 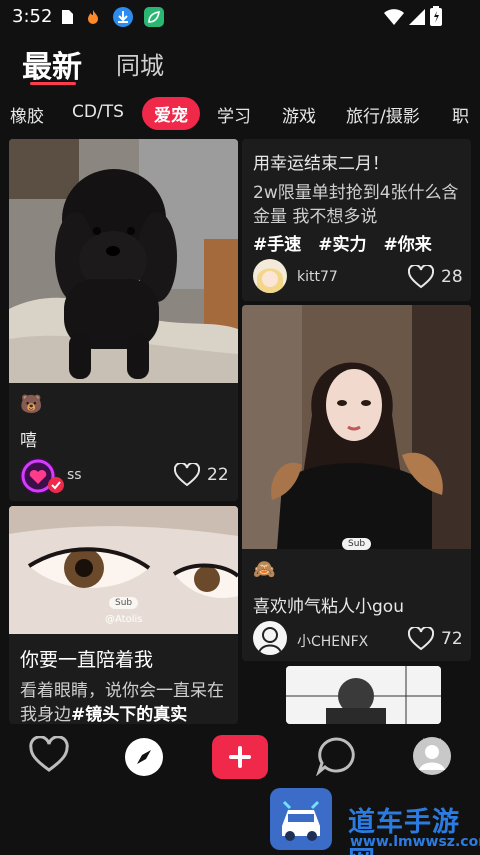 I want to click on status-time: 3:52, so click(x=32, y=16).